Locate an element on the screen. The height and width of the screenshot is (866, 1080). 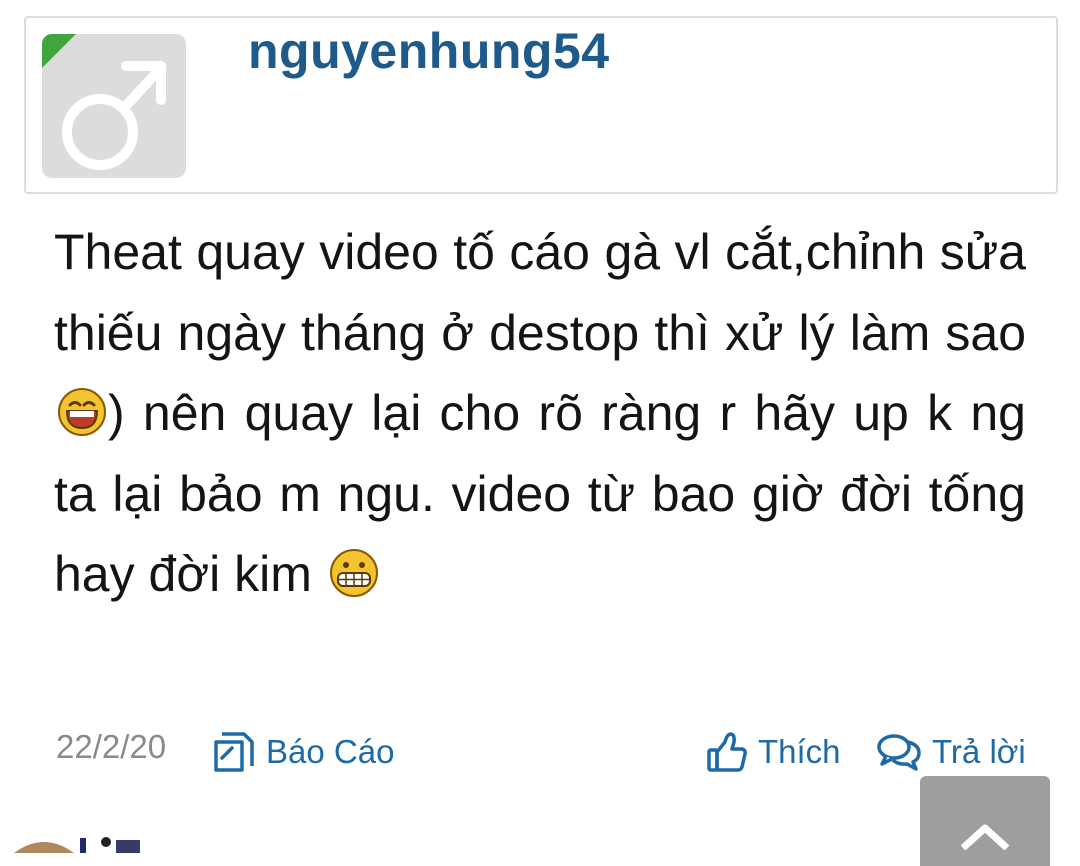
grinning-emoji-icon is located at coordinates (353, 573).